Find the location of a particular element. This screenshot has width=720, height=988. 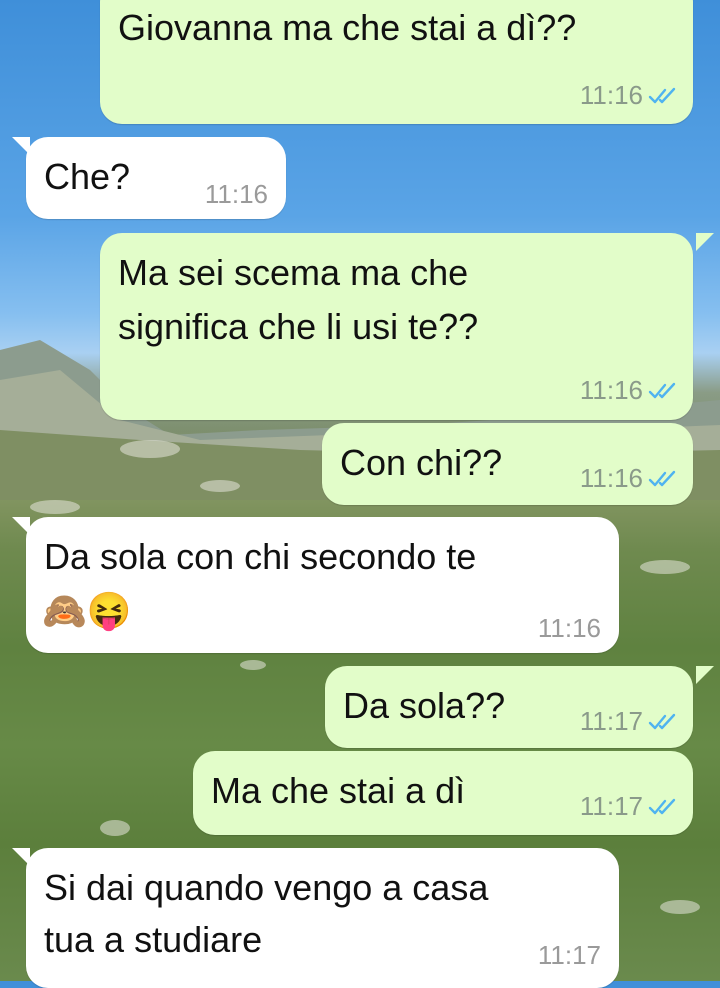

message-text-line: Ma sei scema ma che is located at coordinates (293, 272).